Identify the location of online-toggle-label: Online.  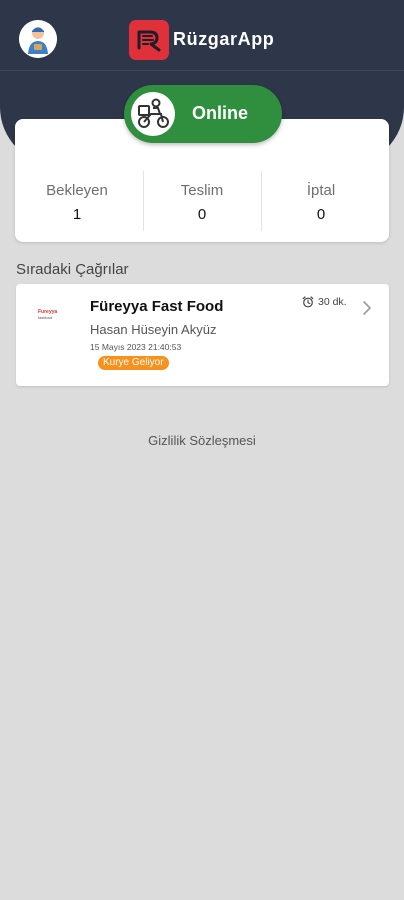
(220, 113).